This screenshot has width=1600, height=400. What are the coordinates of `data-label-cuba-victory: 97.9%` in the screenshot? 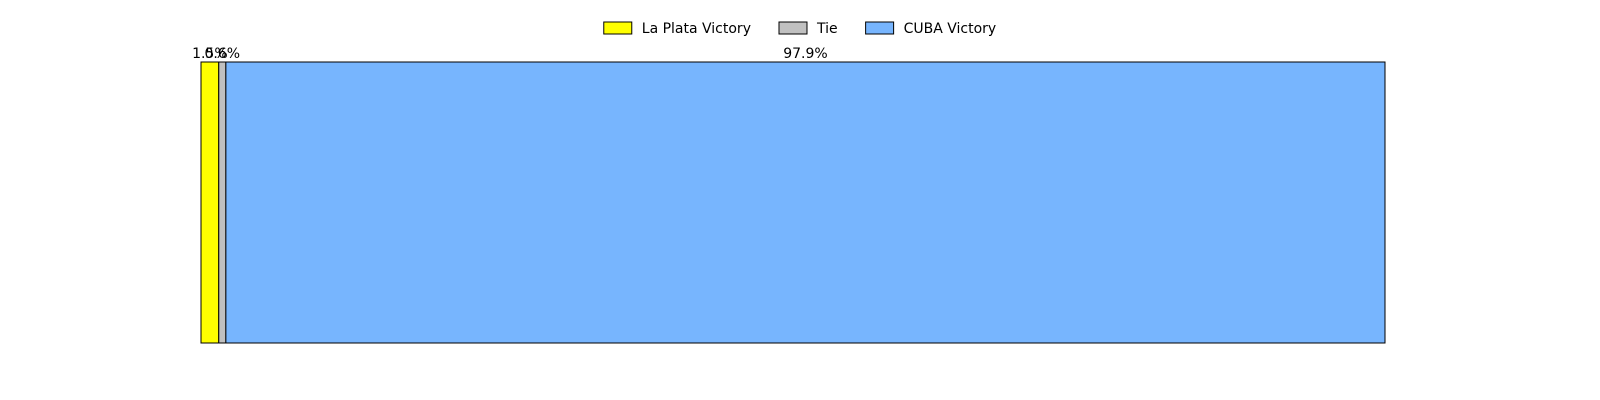 It's located at (805, 54).